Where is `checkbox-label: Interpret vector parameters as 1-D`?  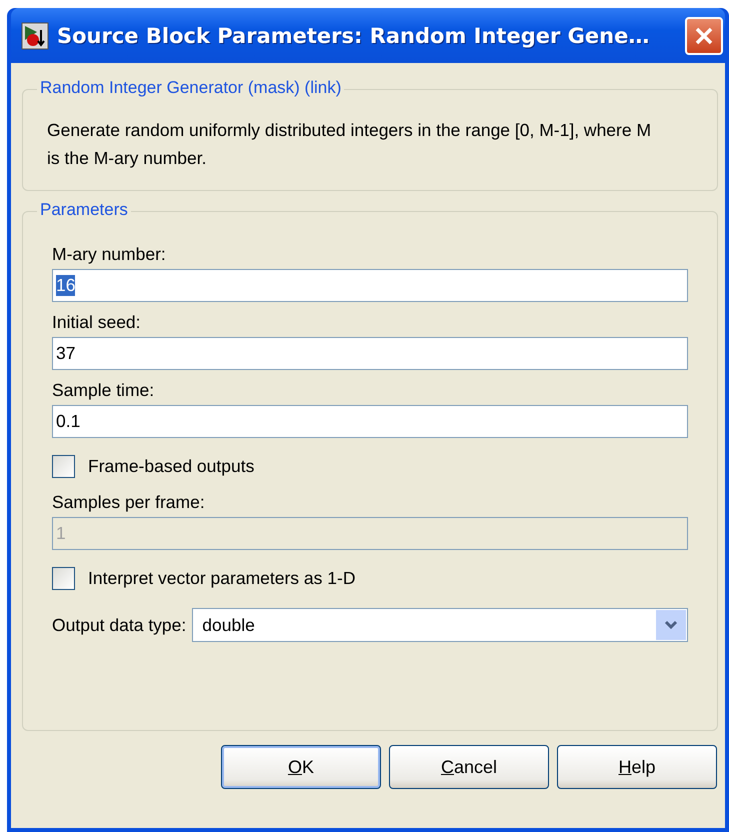 checkbox-label: Interpret vector parameters as 1-D is located at coordinates (222, 578).